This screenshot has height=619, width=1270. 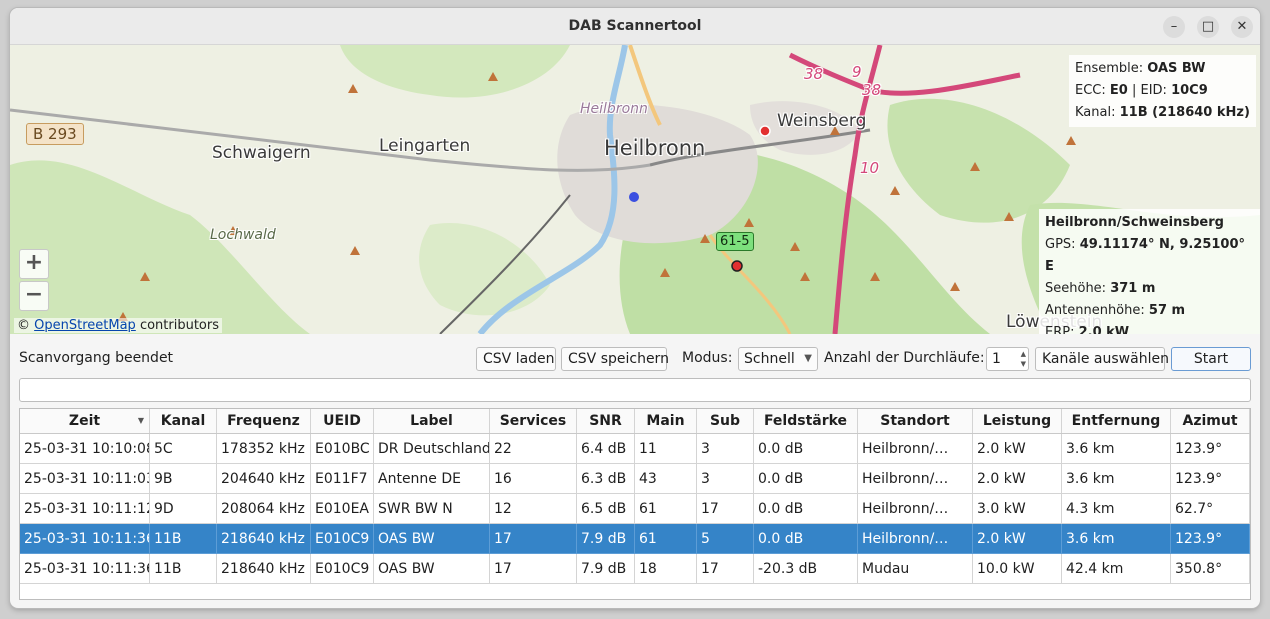 I want to click on csv-load-button: CSV laden, so click(x=516, y=359).